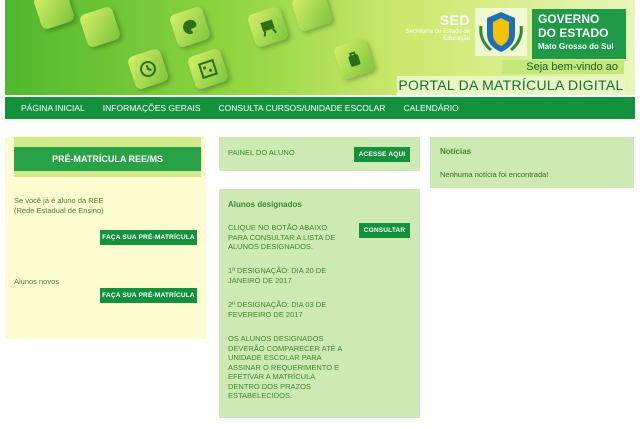 The width and height of the screenshot is (640, 429). Describe the element at coordinates (277, 275) in the screenshot. I see `primeira-designacao: 1ª DESIGNAÇÃO: DIA 20 DE JANEIRO DE 2017` at that location.